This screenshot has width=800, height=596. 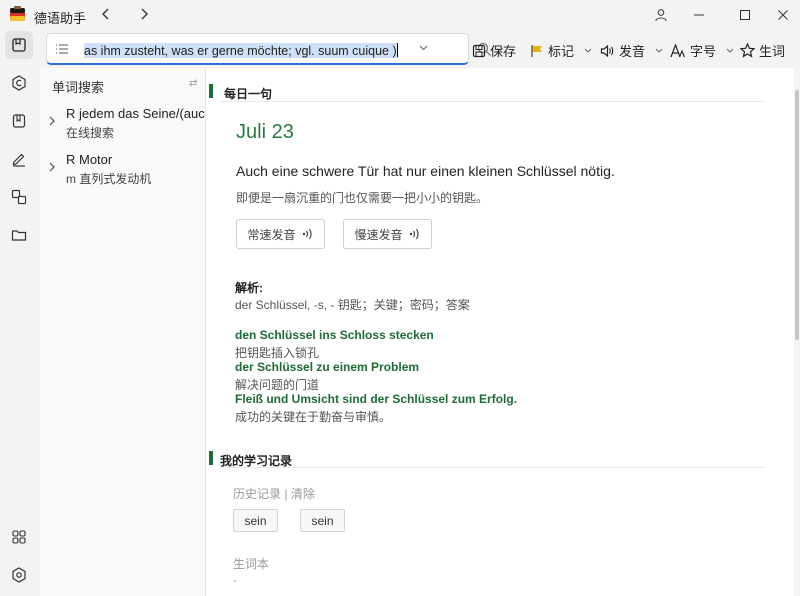 I want to click on font-size-button: 字号, so click(x=702, y=50).